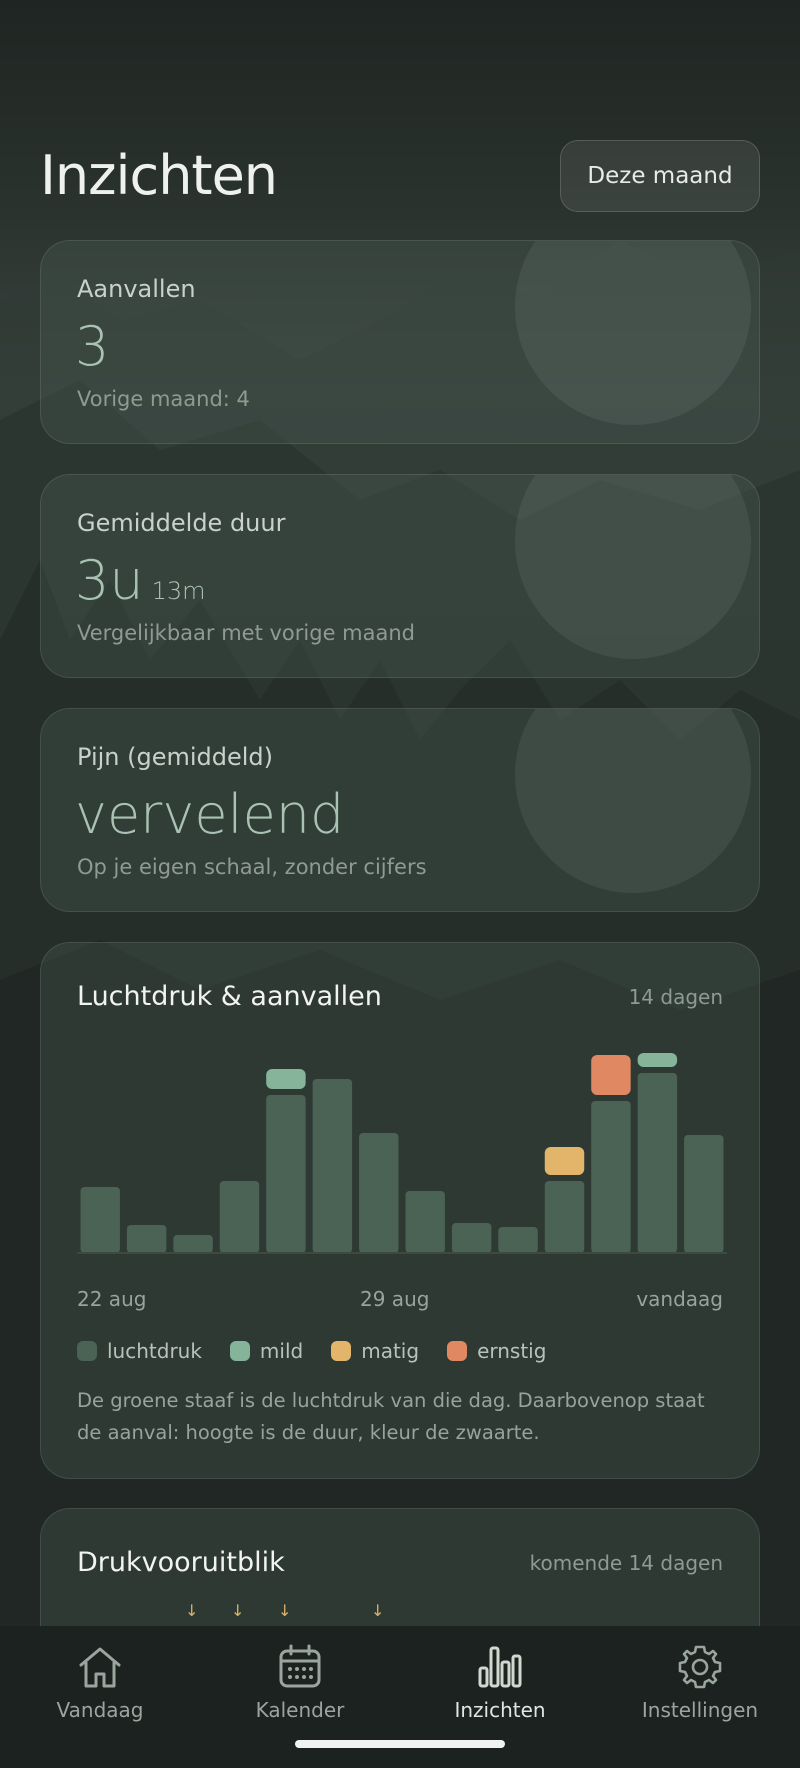 Image resolution: width=800 pixels, height=1768 pixels. I want to click on legend-label: matig, so click(390, 1351).